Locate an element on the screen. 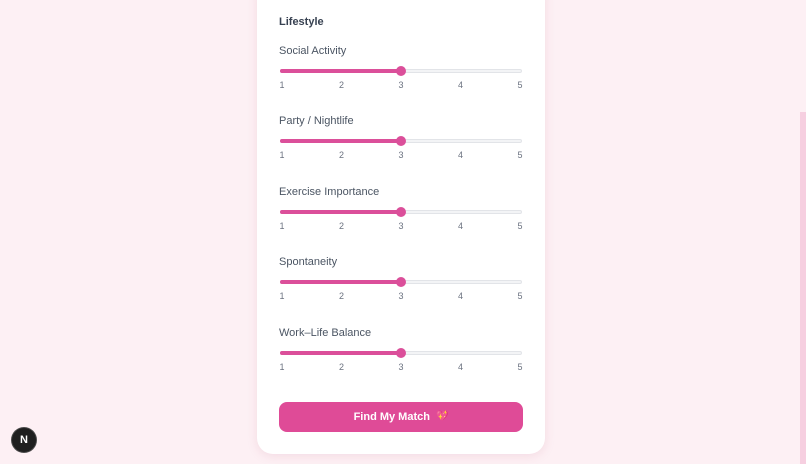 The height and width of the screenshot is (464, 806). nextjs-icon: N is located at coordinates (24, 440).